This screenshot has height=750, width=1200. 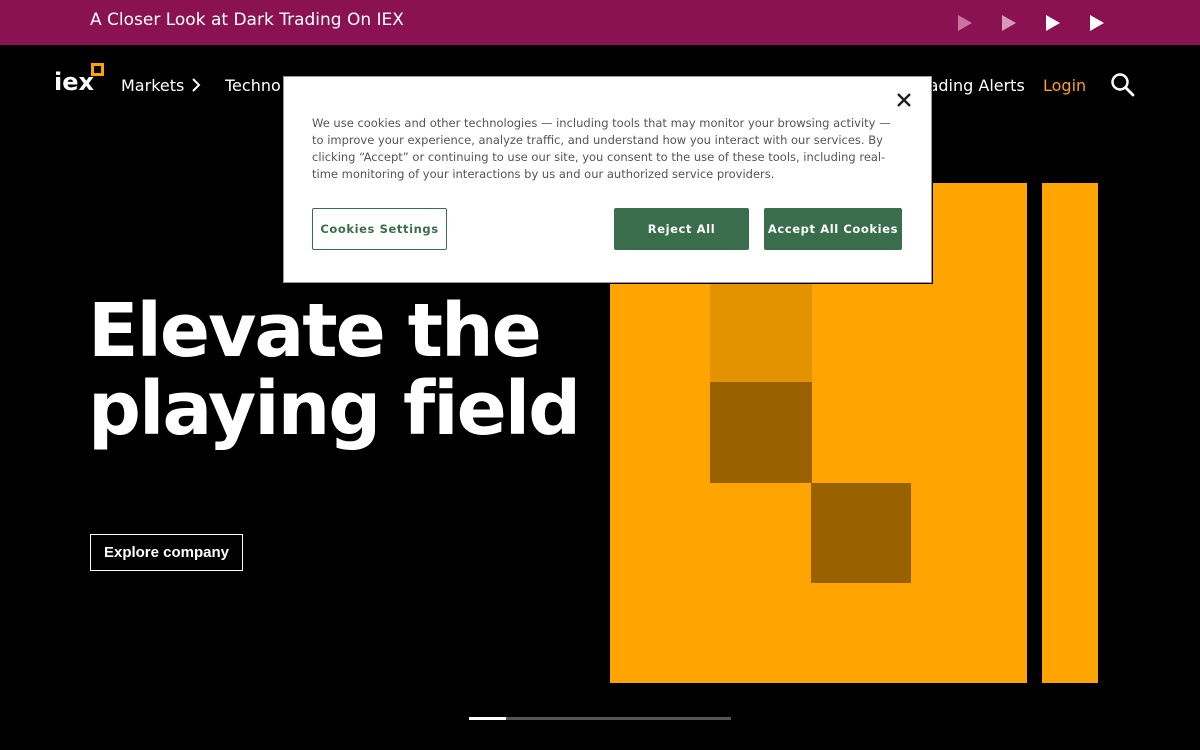 I want to click on accept-all-cookies-button: Accept All Cookies, so click(x=833, y=229).